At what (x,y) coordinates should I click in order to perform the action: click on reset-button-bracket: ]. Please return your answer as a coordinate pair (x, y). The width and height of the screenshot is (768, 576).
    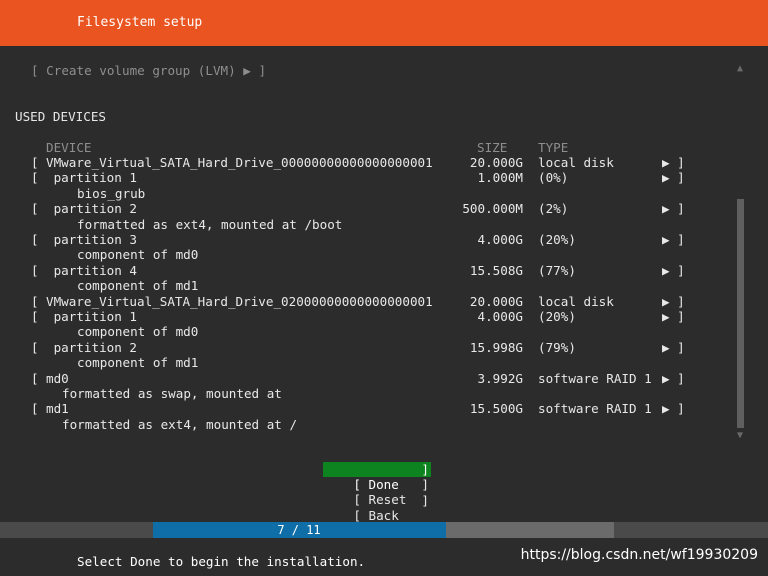
    Looking at the image, I should click on (425, 484).